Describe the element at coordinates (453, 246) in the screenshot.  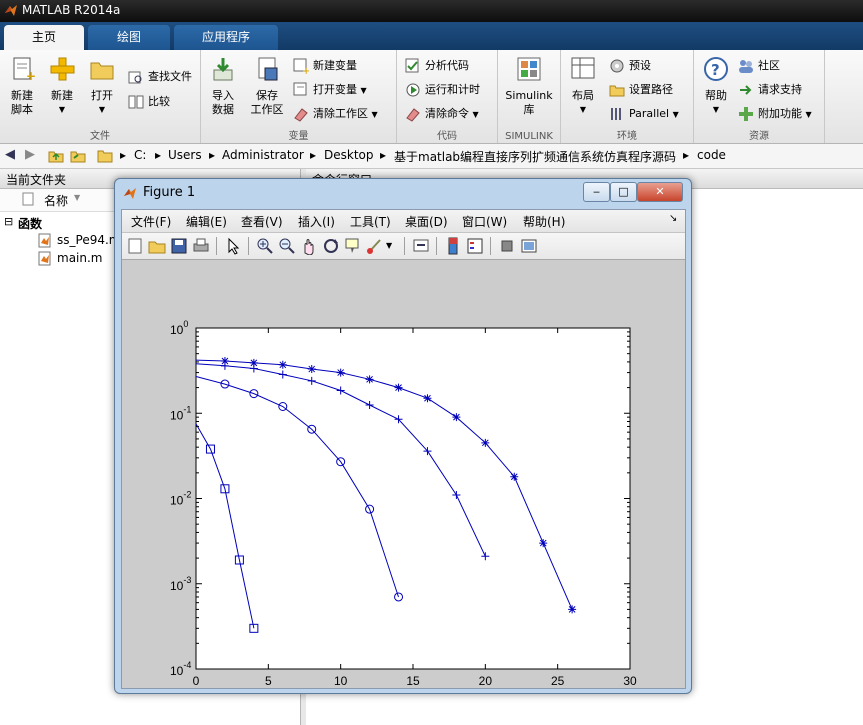
I see `colorbar-icon` at that location.